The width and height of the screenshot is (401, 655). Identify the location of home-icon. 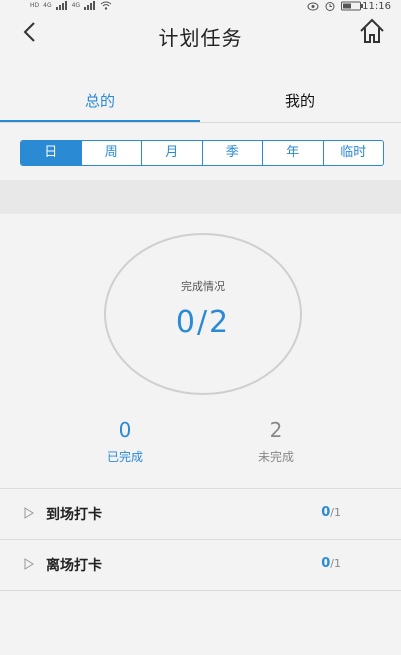
(372, 30).